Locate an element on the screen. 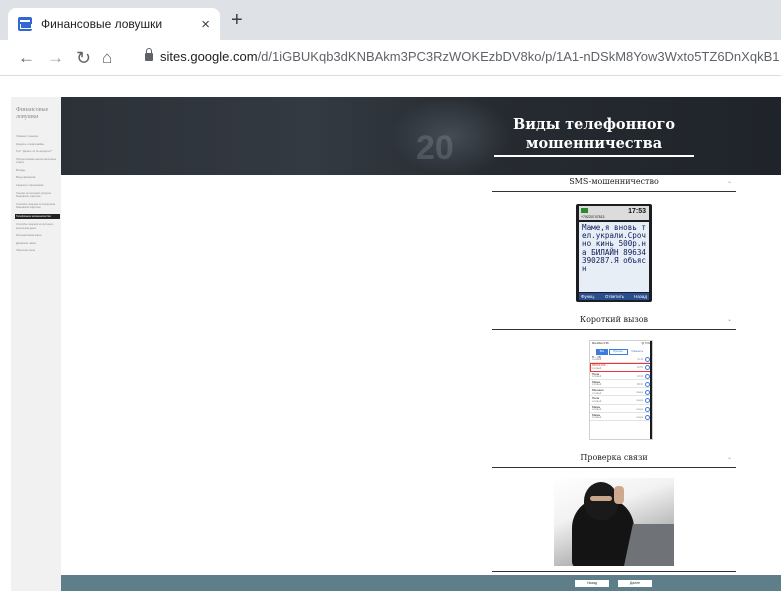  call-log-tabs: Все Пропущ. Изменить is located at coordinates (621, 351).